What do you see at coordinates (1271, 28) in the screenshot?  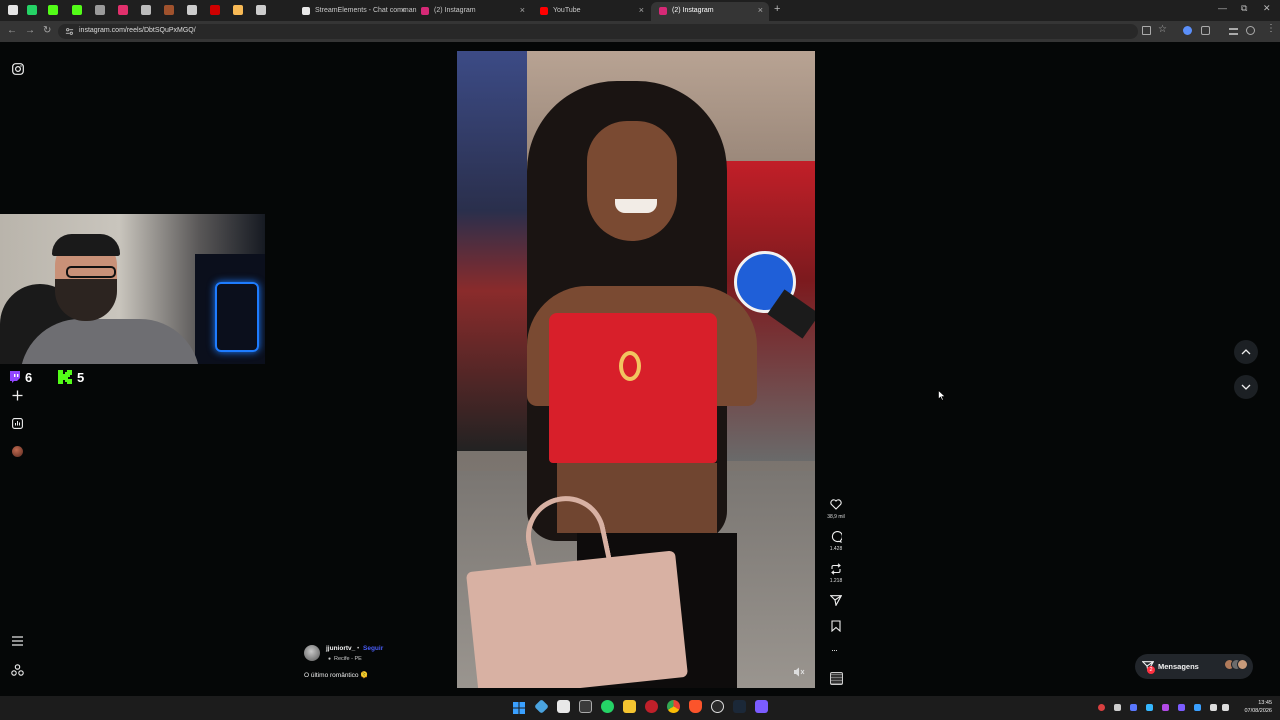 I see `browser-menu-icon: ⋮` at bounding box center [1271, 28].